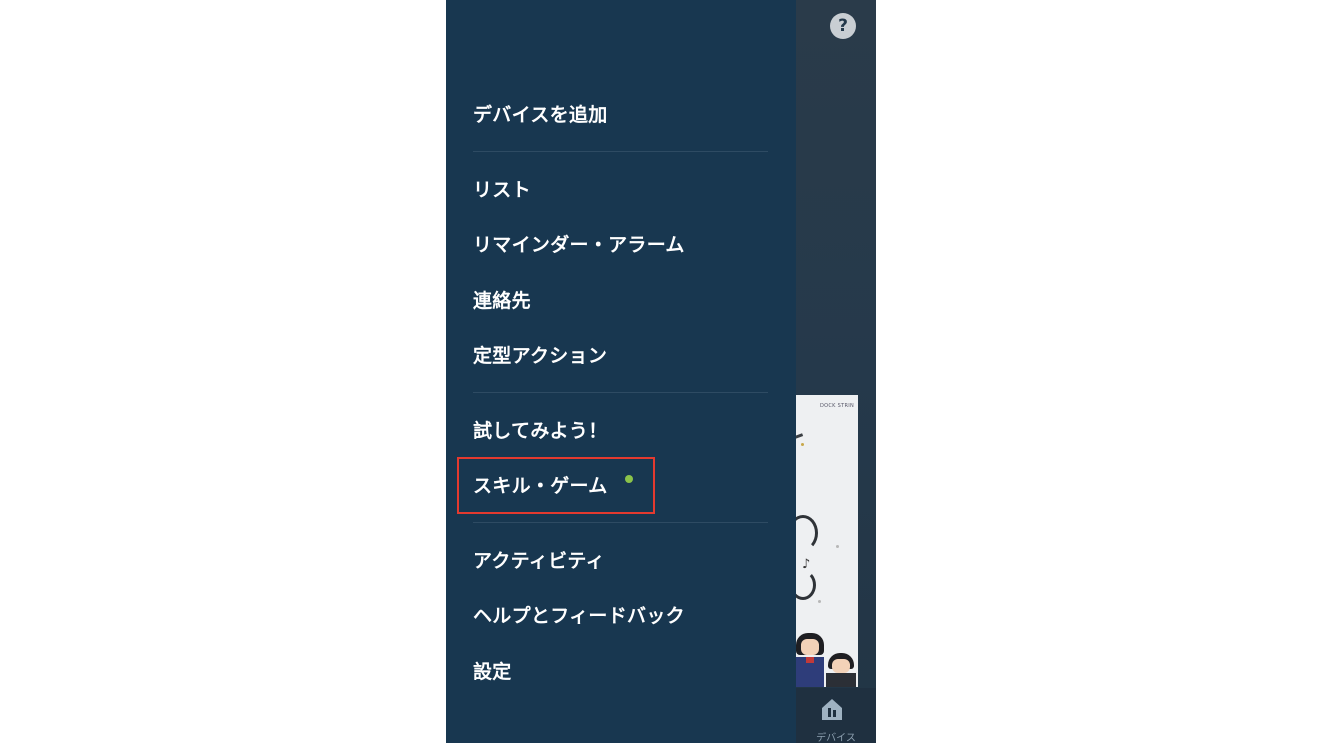 The image size is (1320, 743). I want to click on menu-item-add-device: デバイスを追加, so click(540, 113).